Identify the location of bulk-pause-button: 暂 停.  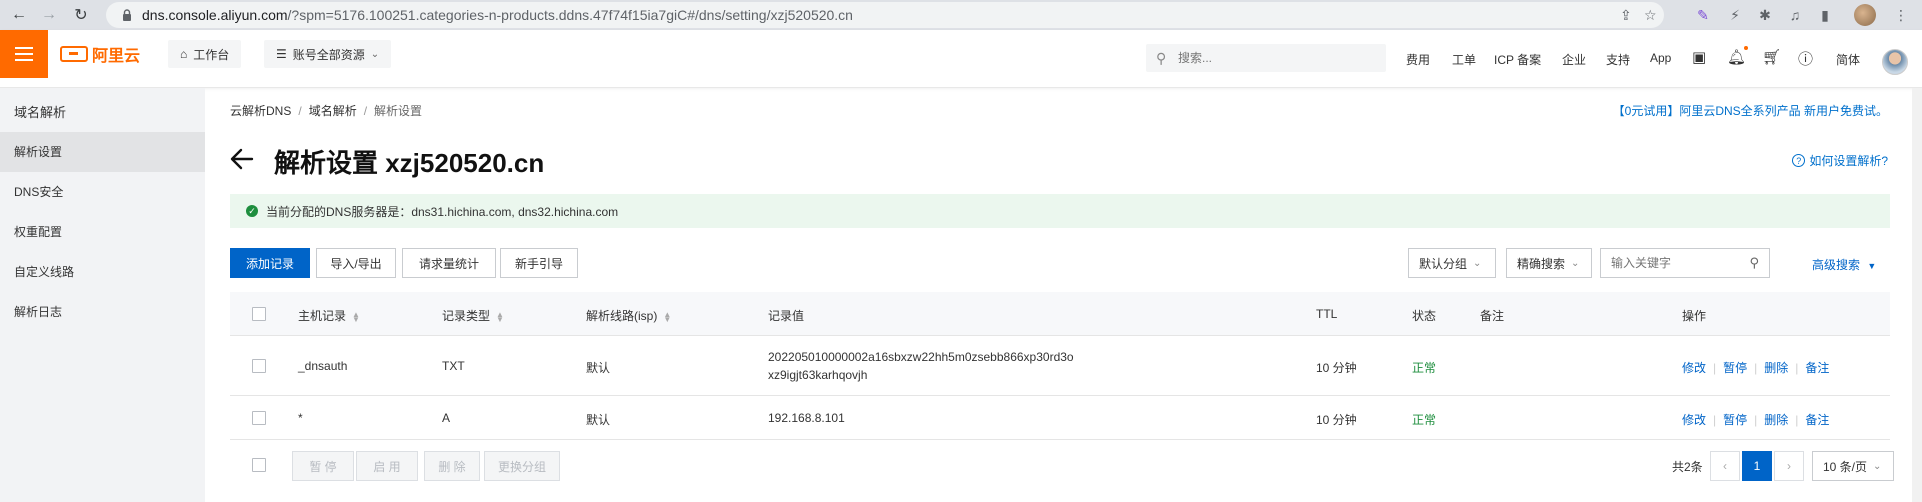
(323, 466).